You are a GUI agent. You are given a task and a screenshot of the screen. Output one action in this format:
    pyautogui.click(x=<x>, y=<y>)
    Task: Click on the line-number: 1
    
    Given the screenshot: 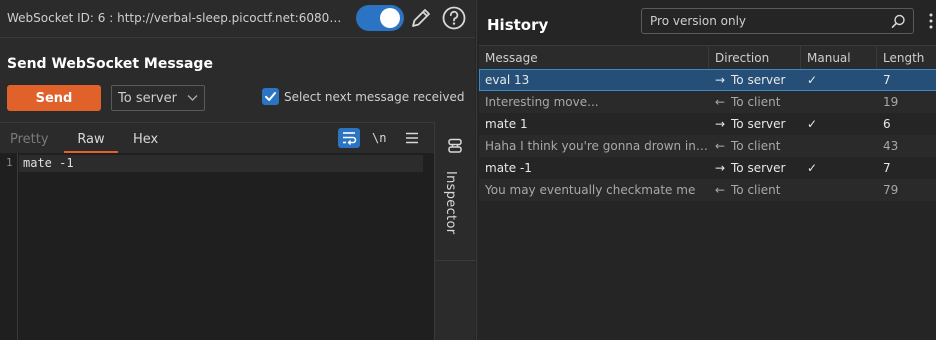 What is the action you would take?
    pyautogui.click(x=9, y=162)
    